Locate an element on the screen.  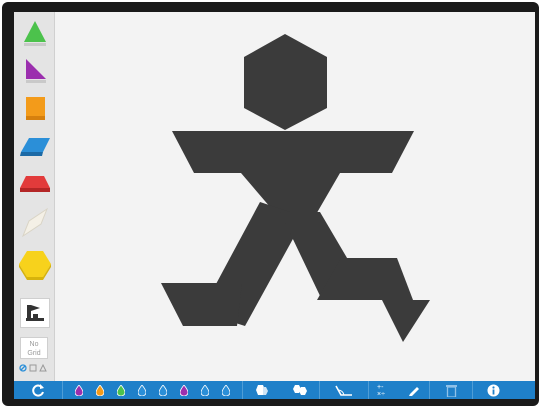
triangle-grid-icon is located at coordinates (43, 368).